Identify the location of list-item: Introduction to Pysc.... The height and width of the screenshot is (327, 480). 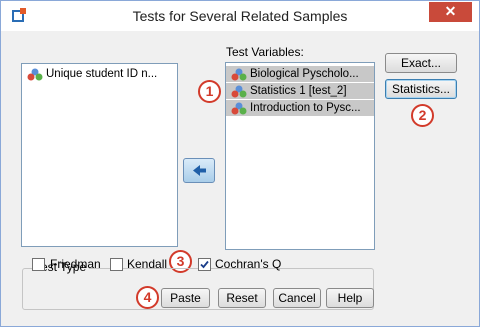
(300, 108).